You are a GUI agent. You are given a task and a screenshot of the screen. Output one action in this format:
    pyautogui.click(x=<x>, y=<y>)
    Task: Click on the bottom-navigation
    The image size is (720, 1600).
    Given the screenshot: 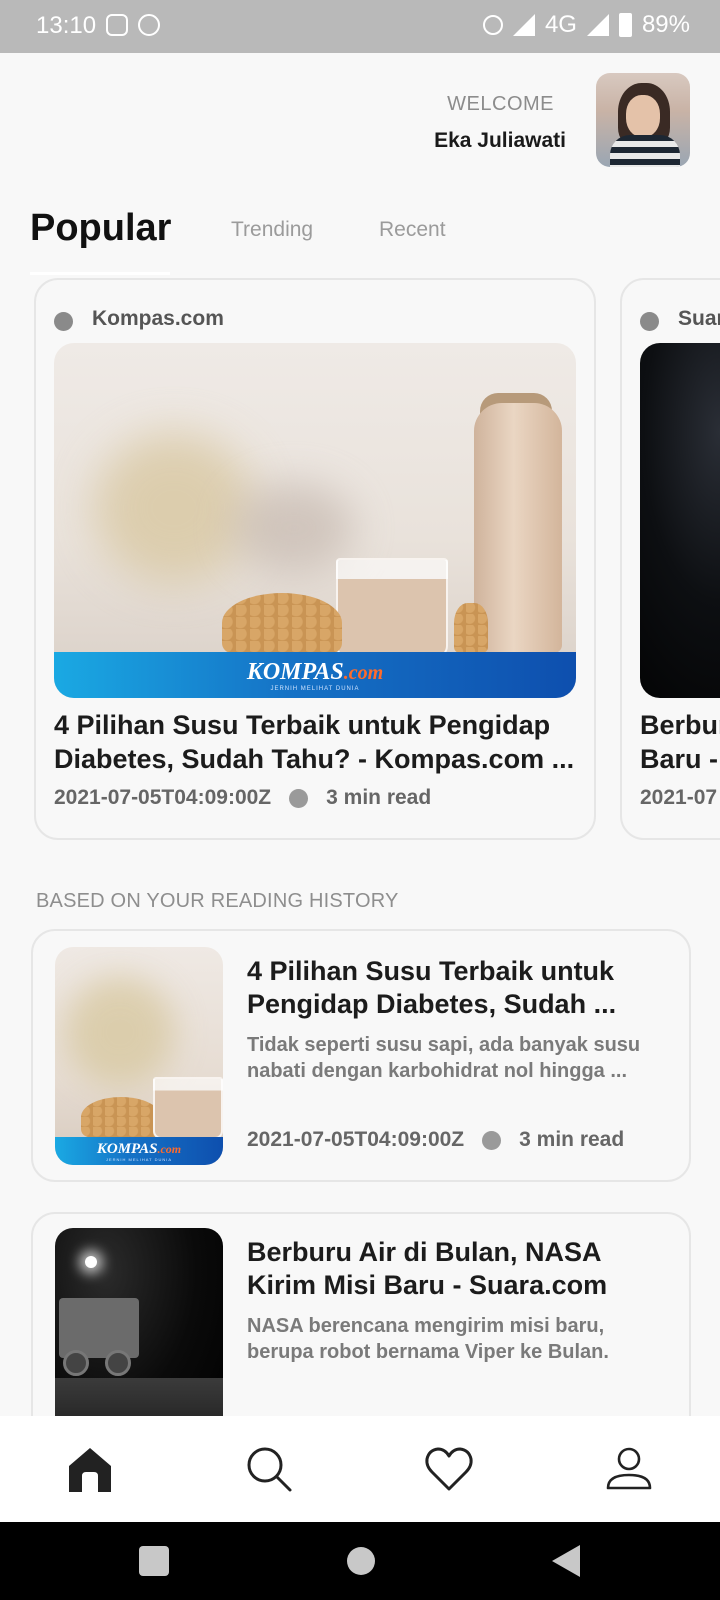 What is the action you would take?
    pyautogui.click(x=360, y=1469)
    